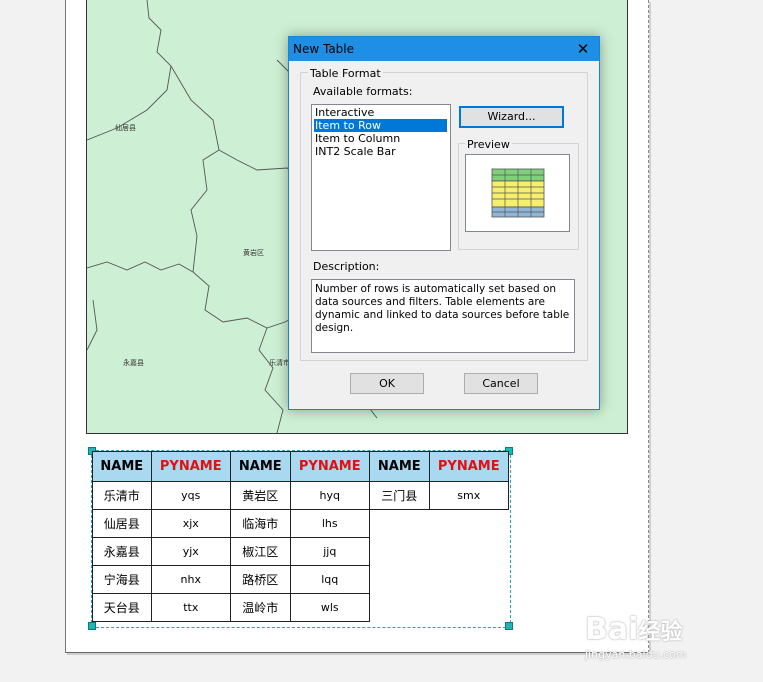 This screenshot has height=682, width=763. Describe the element at coordinates (399, 495) in the screenshot. I see `cell-name: 三门县` at that location.